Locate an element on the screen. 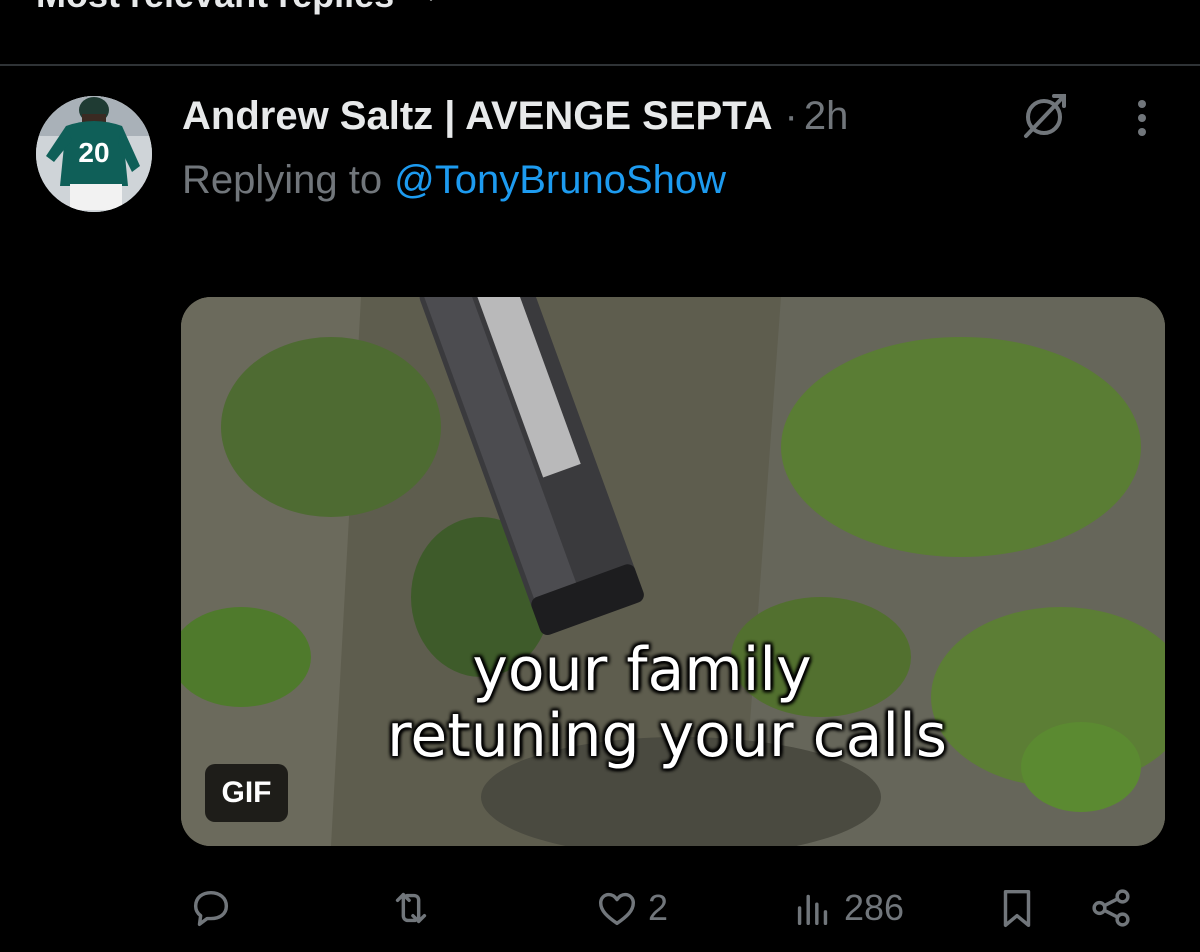 Image resolution: width=1200 pixels, height=952 pixels. heart-icon is located at coordinates (617, 909).